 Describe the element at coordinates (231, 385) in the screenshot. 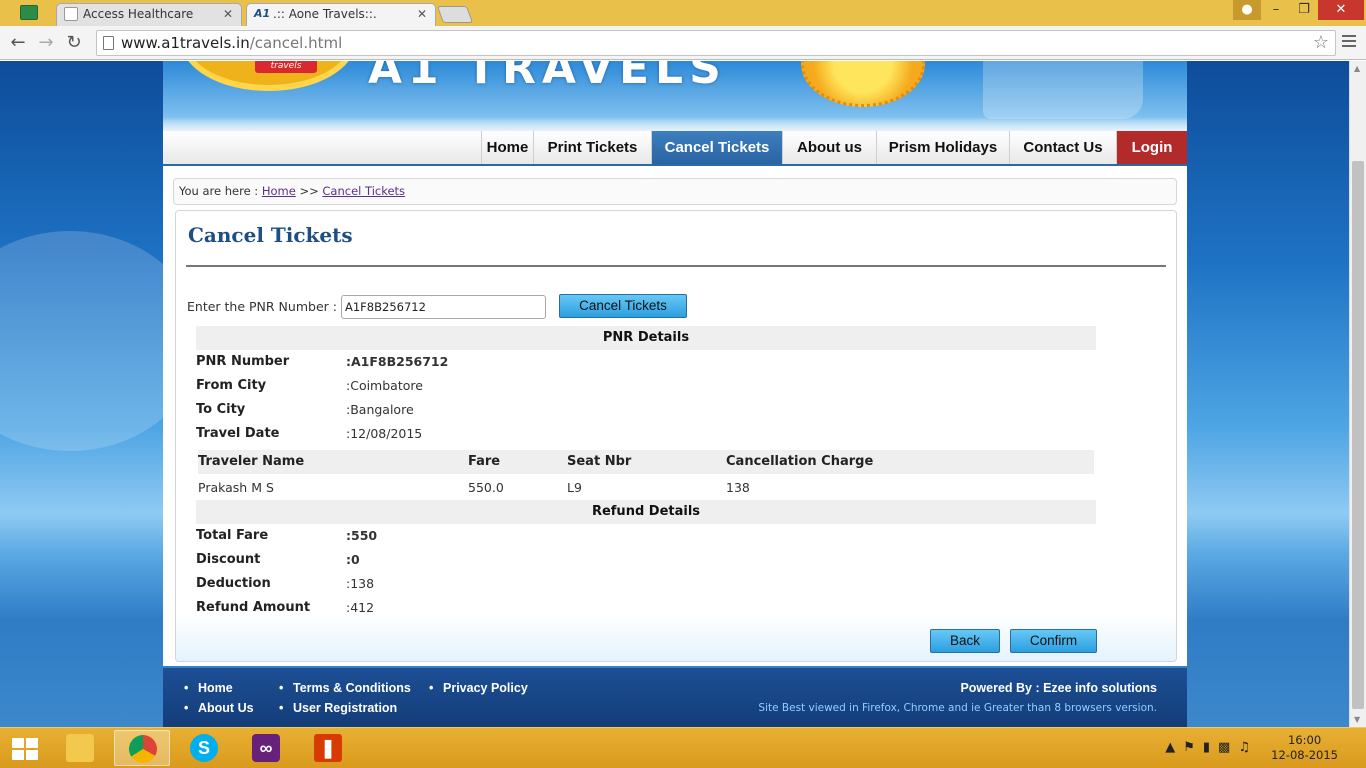

I see `from-city-label: From City` at that location.